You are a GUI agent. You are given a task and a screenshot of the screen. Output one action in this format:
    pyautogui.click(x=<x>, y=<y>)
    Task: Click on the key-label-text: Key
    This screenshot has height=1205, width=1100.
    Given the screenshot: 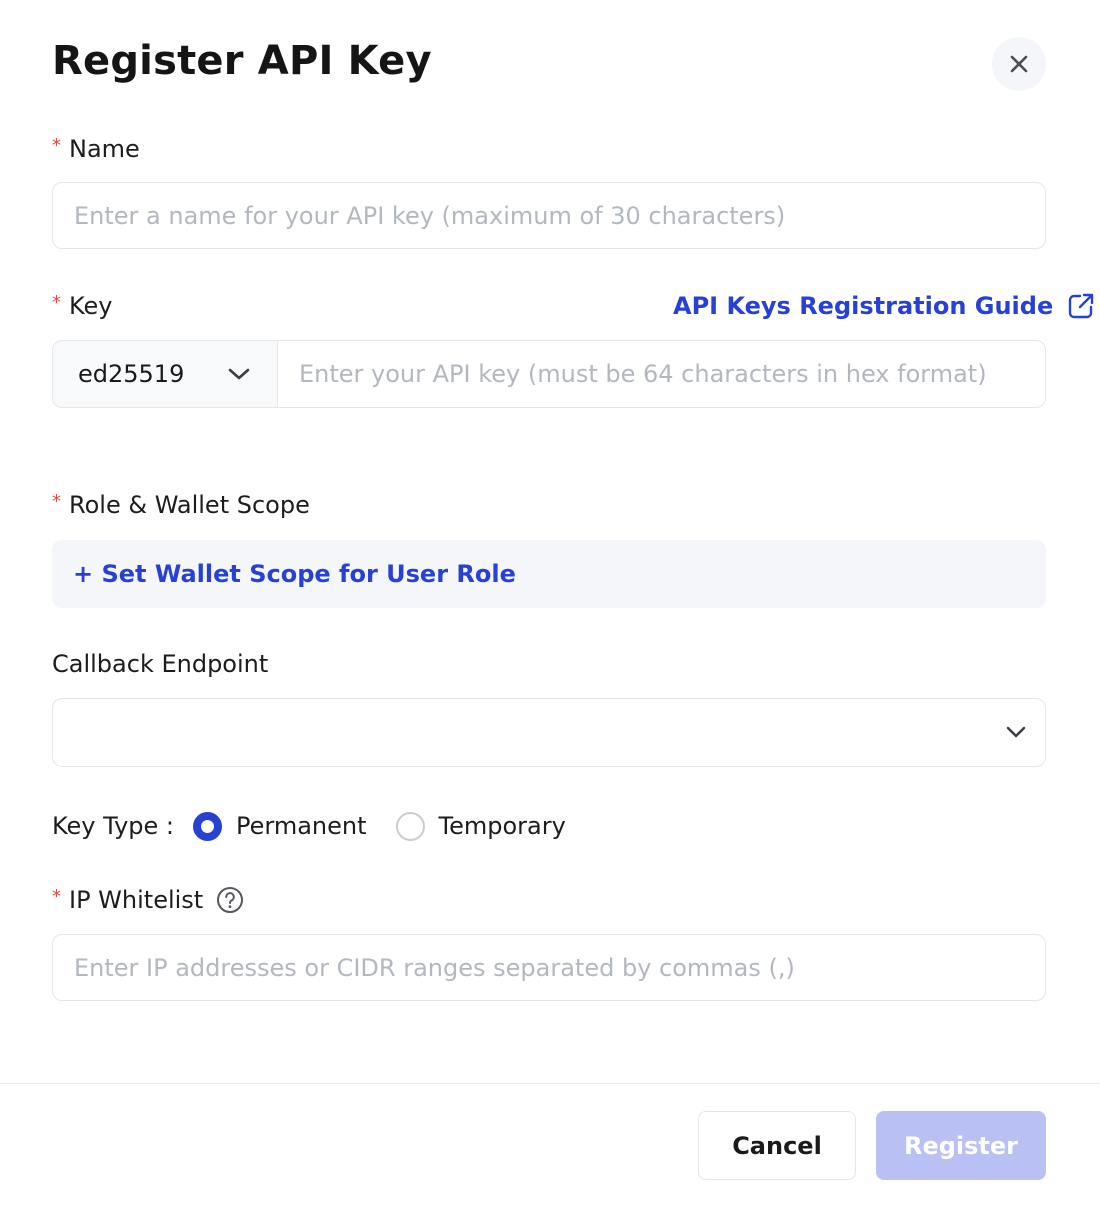 What is the action you would take?
    pyautogui.click(x=91, y=306)
    